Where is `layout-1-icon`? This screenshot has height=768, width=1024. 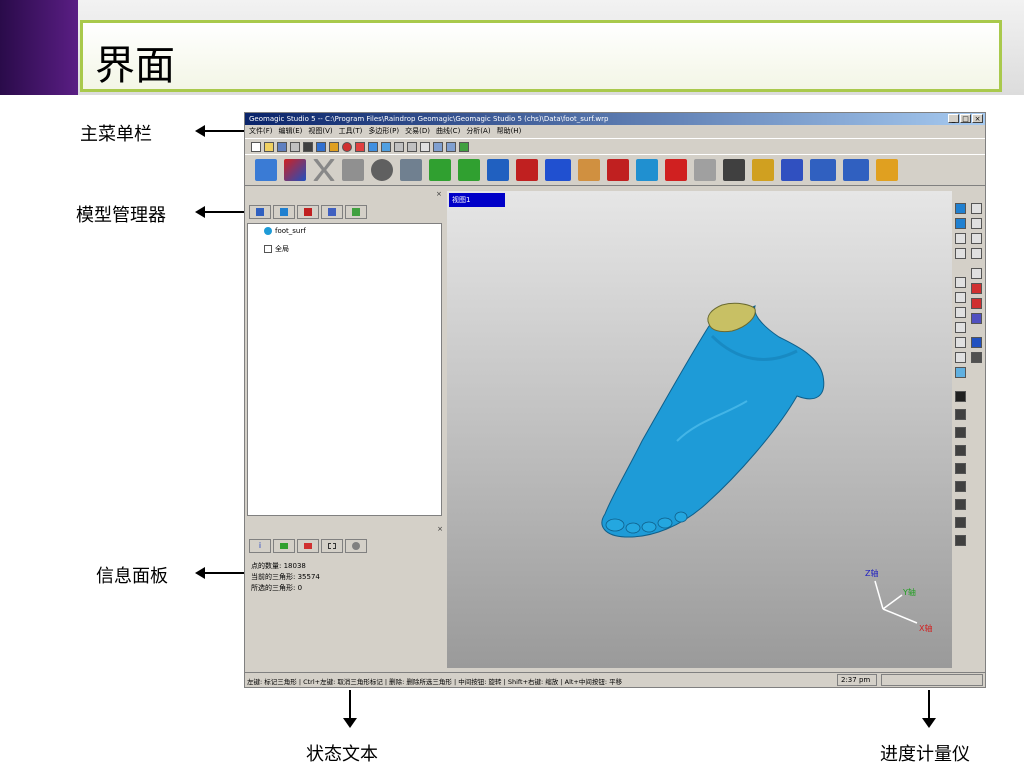
layout-1-icon is located at coordinates (960, 396).